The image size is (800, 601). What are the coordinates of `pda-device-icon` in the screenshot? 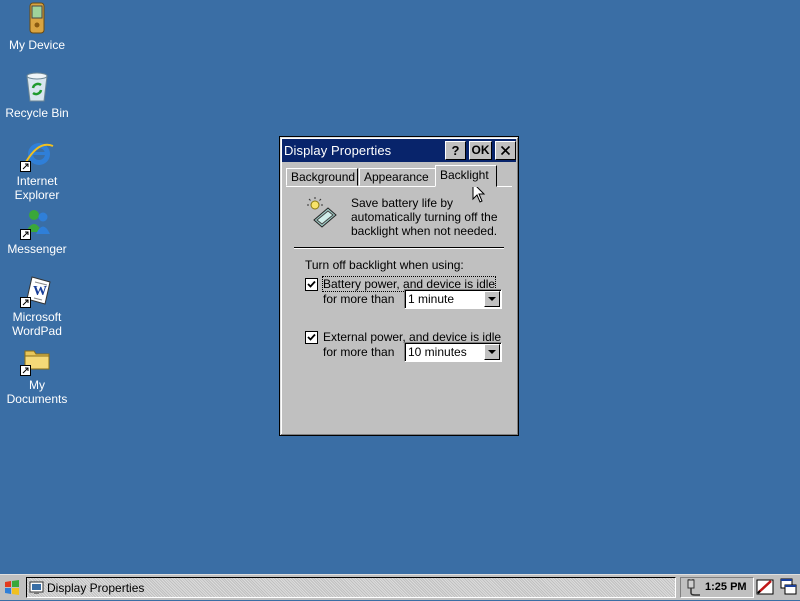 It's located at (37, 19).